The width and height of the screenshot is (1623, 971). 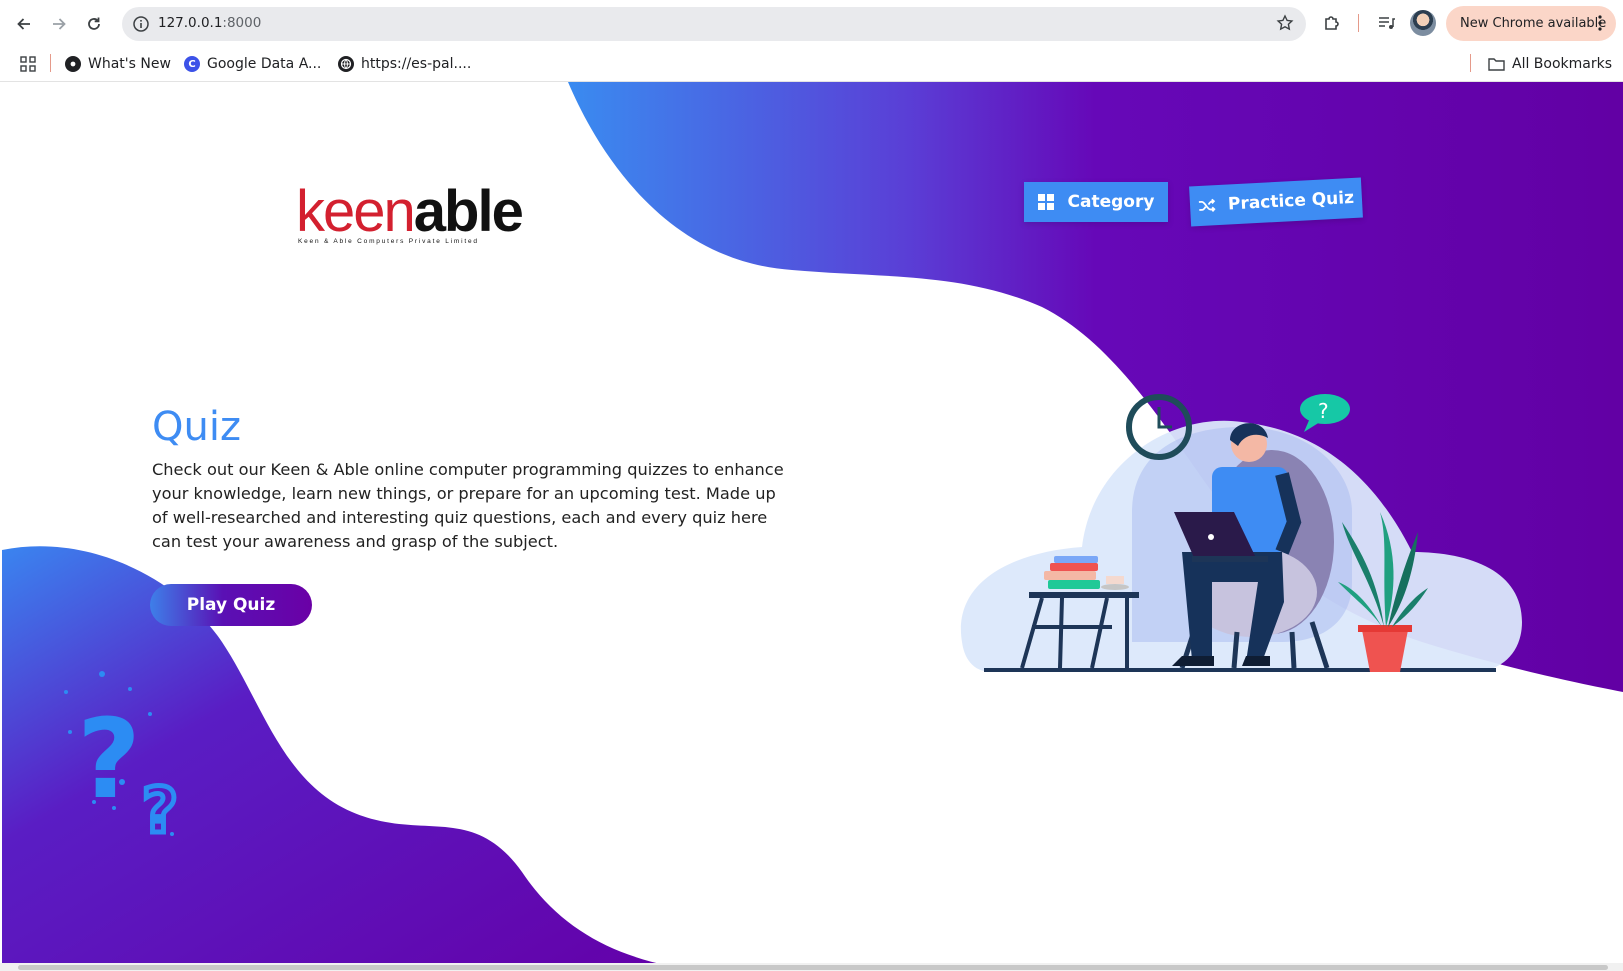 I want to click on extensions-icon, so click(x=1332, y=23).